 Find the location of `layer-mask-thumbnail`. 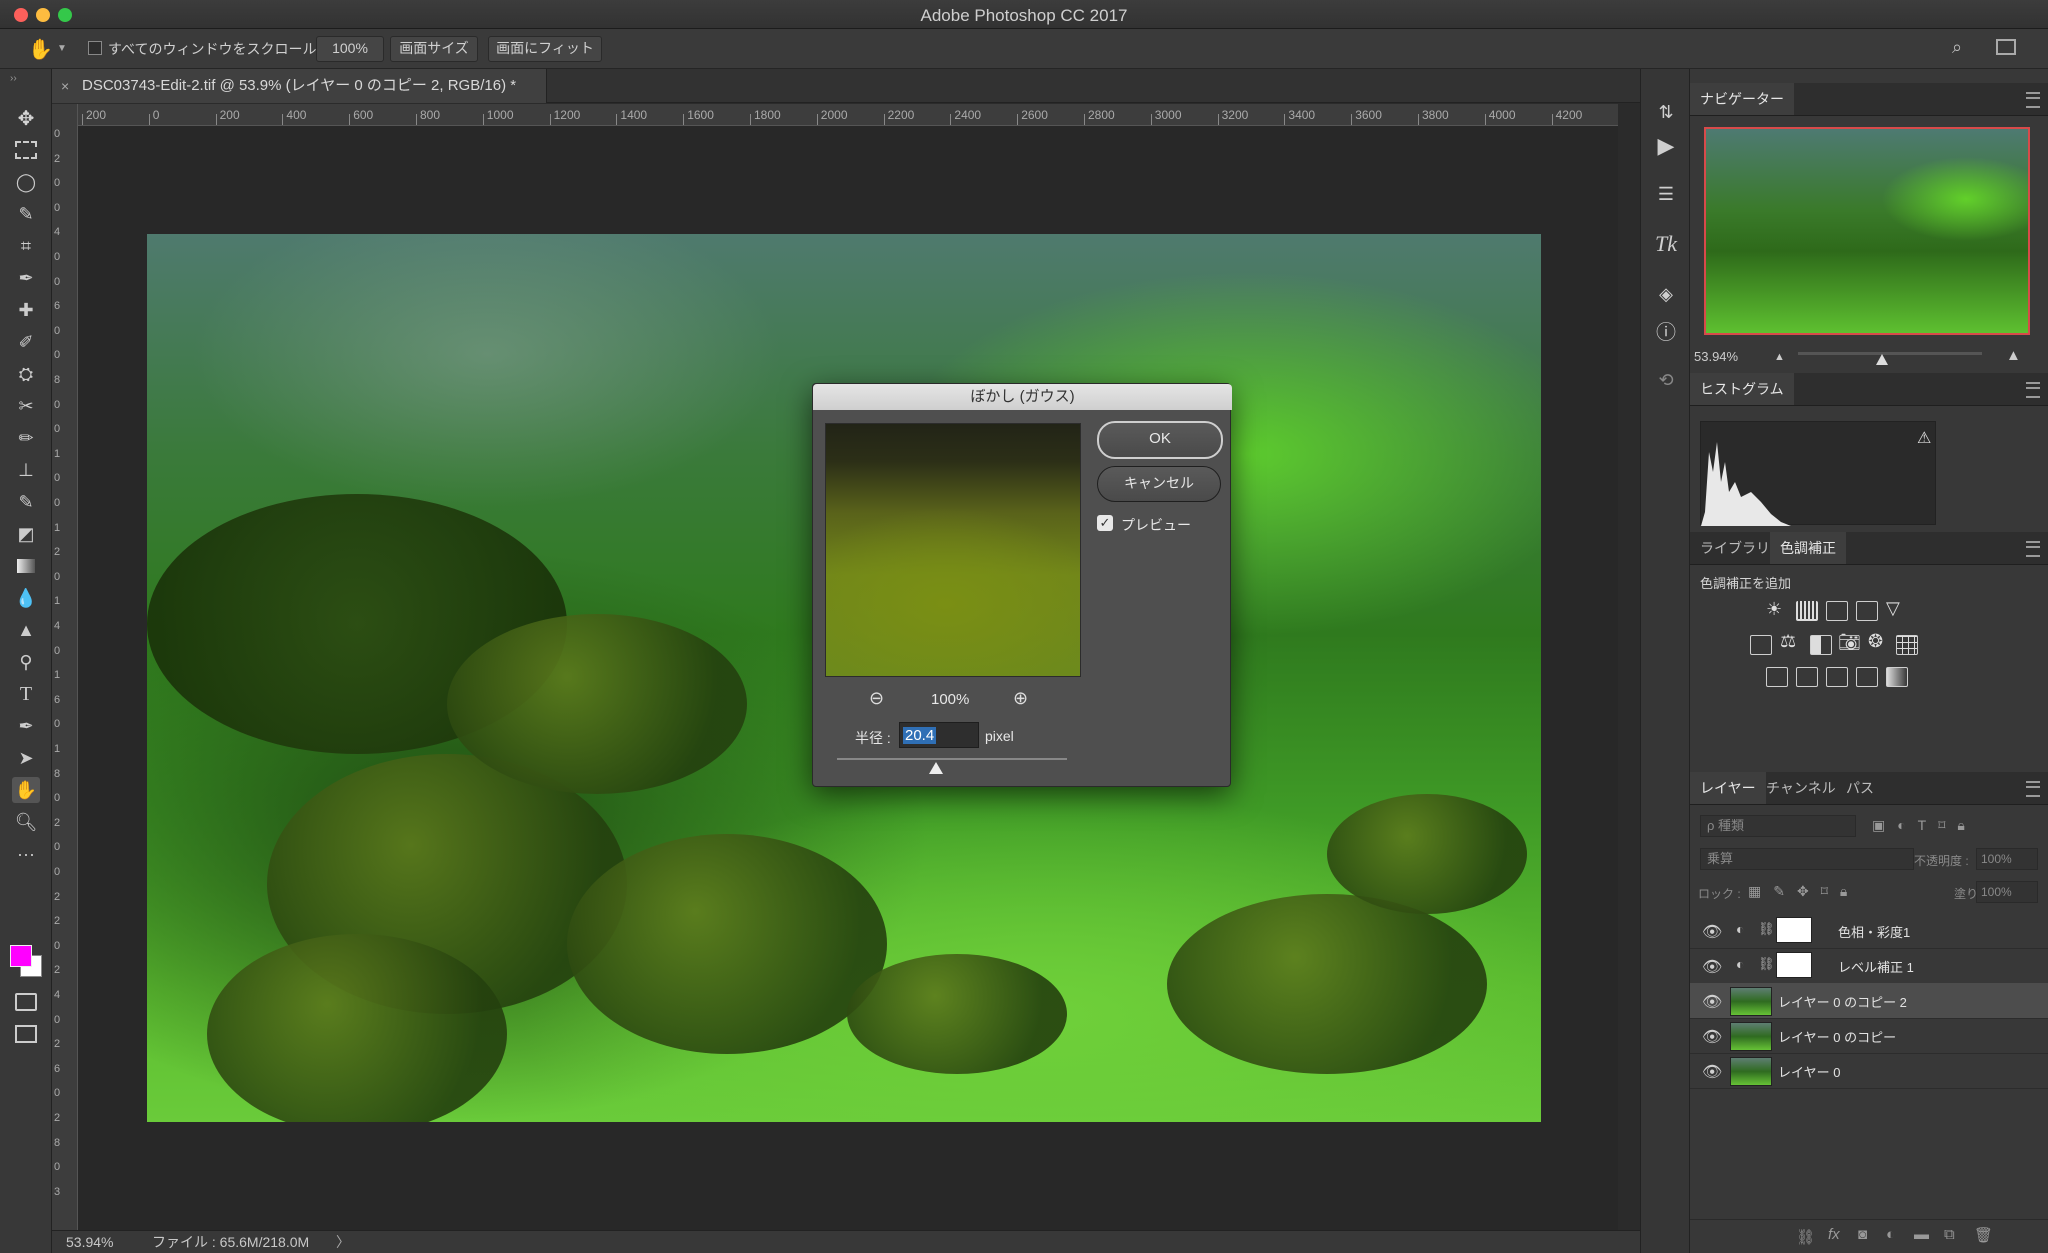

layer-mask-thumbnail is located at coordinates (1794, 965).